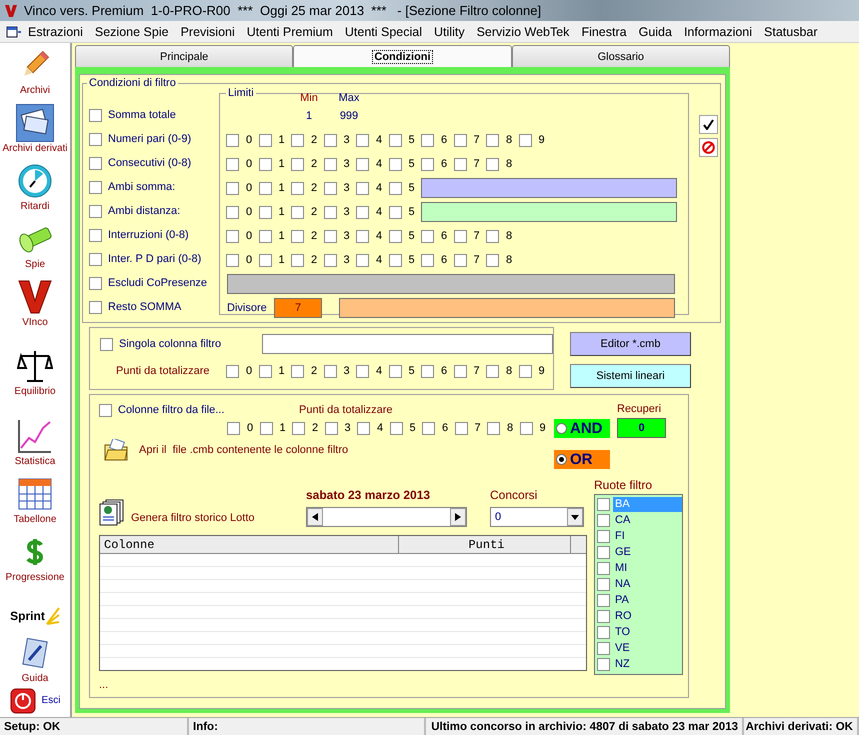 The width and height of the screenshot is (859, 735). Describe the element at coordinates (630, 376) in the screenshot. I see `action-button: Sistemi lineari` at that location.